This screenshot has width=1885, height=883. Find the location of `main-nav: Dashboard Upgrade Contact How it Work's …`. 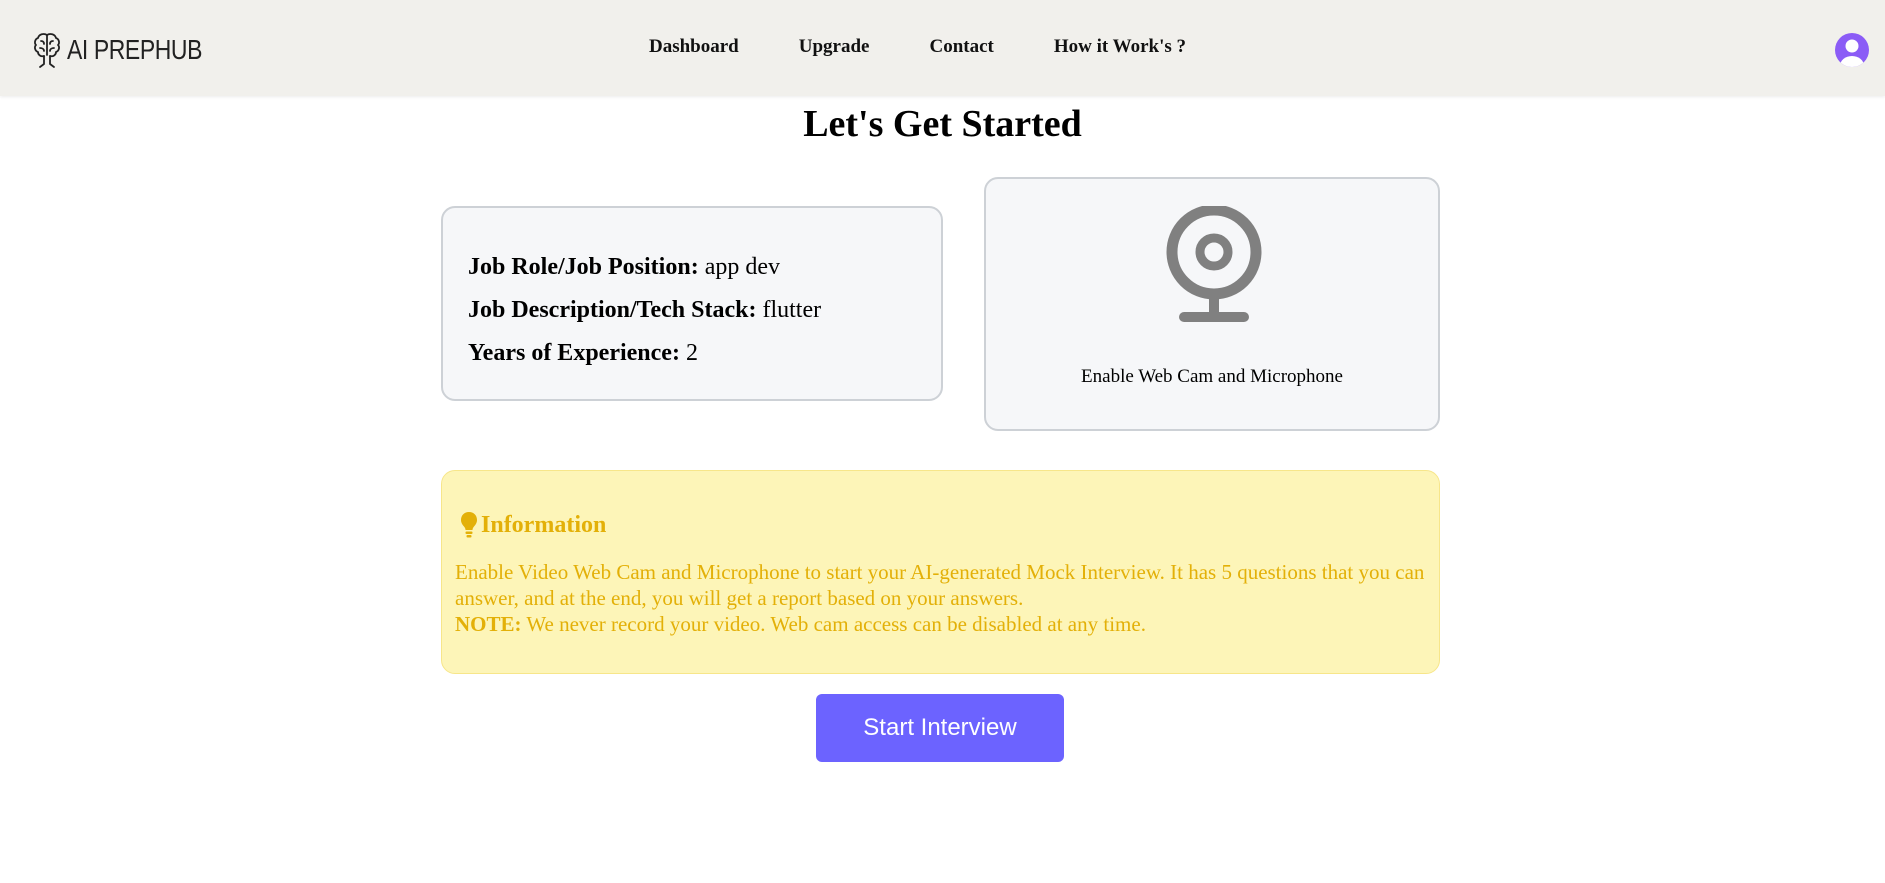

main-nav: Dashboard Upgrade Contact How it Work's … is located at coordinates (917, 47).